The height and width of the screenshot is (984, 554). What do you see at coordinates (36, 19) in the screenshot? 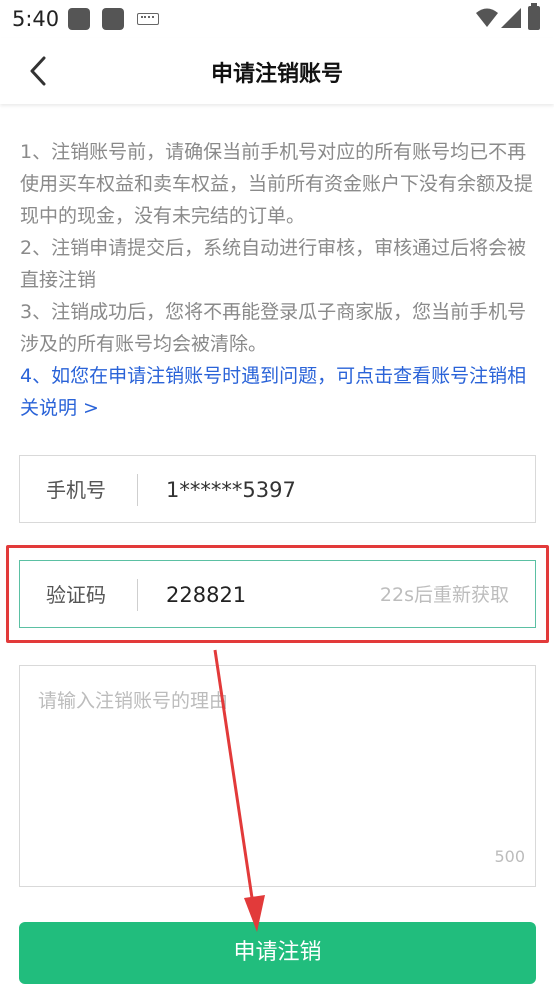
I see `status-time: 5:40` at bounding box center [36, 19].